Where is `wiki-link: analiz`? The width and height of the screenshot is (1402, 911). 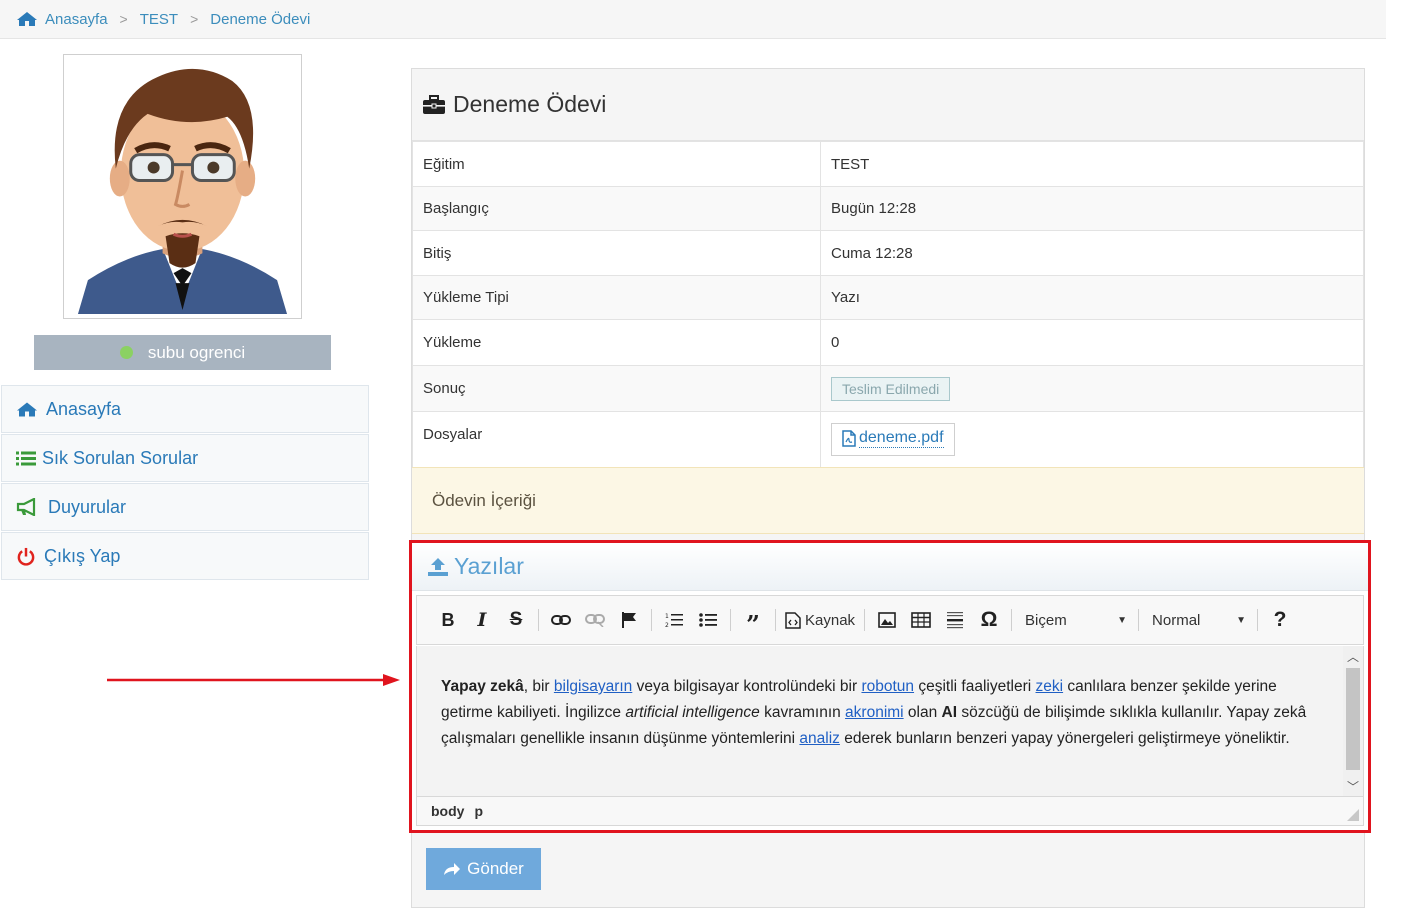
wiki-link: analiz is located at coordinates (819, 738).